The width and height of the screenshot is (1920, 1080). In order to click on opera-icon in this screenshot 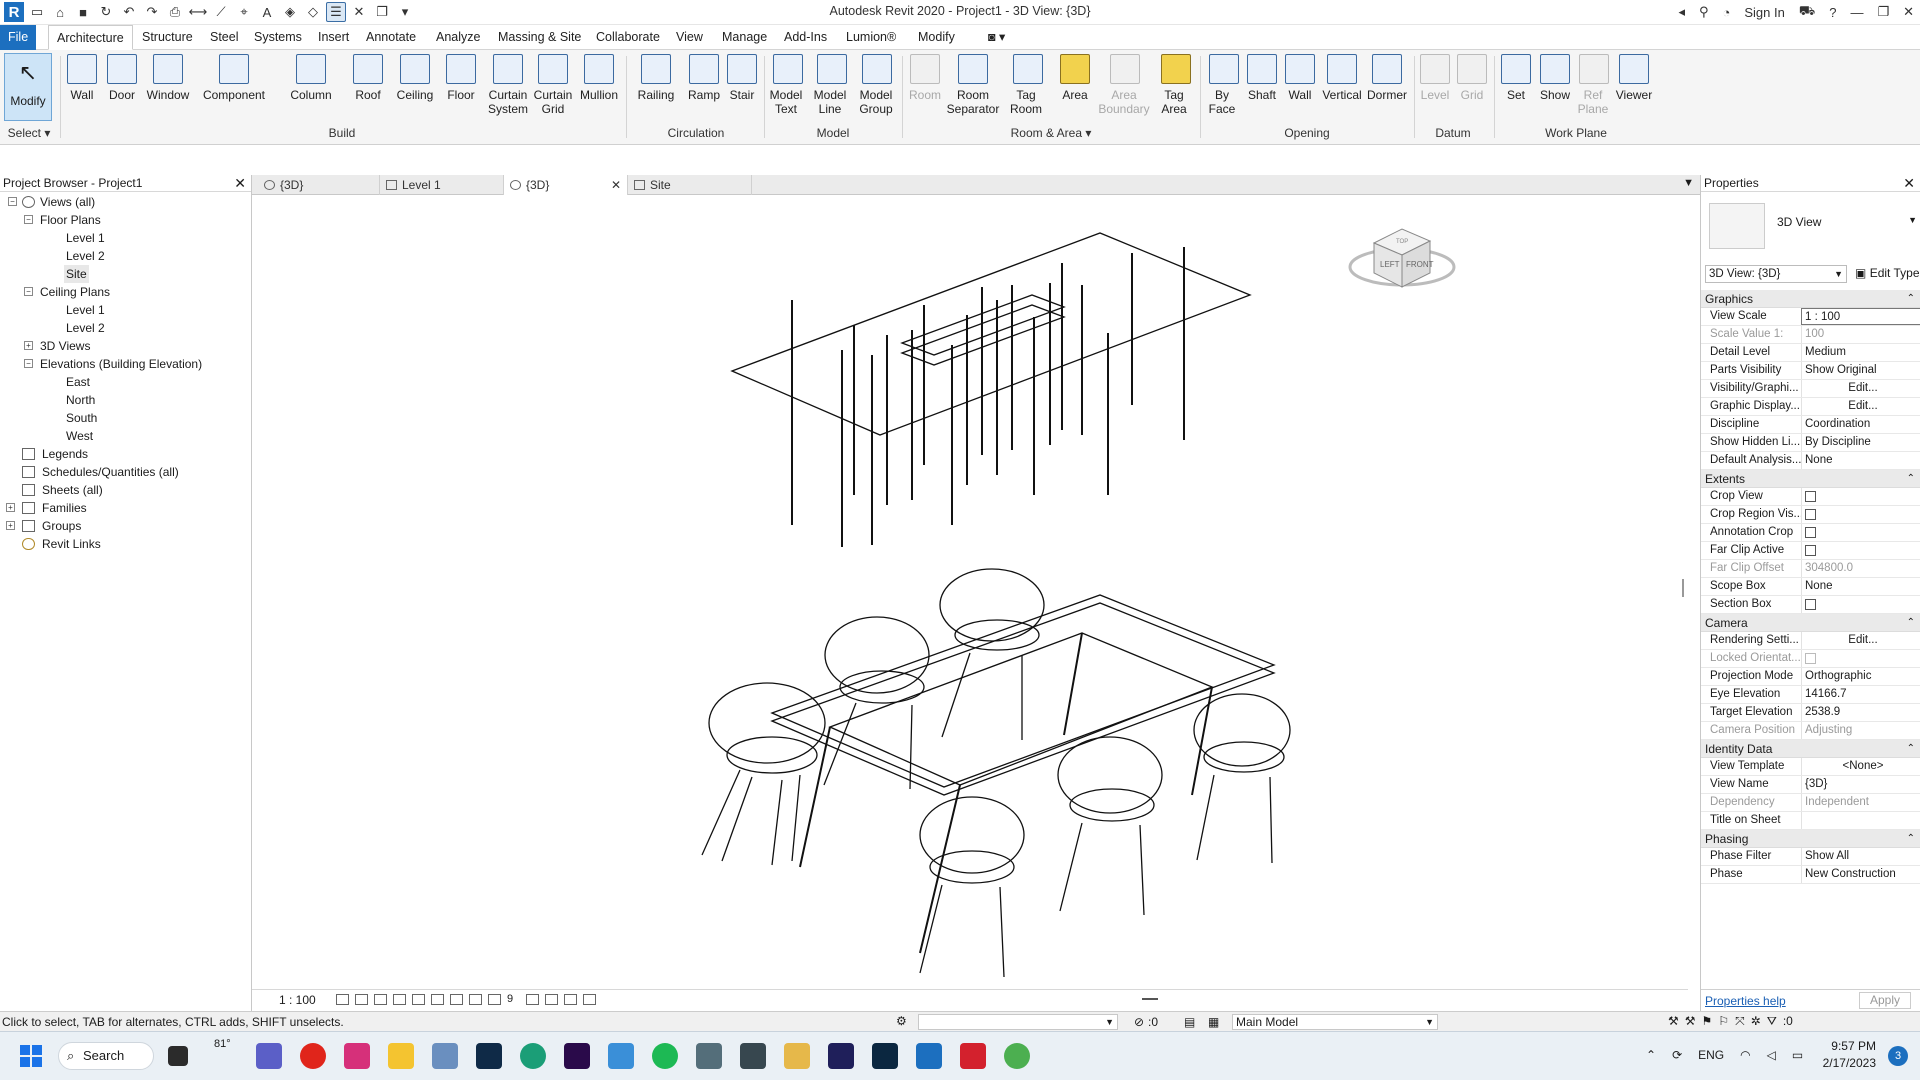, I will do `click(313, 1056)`.